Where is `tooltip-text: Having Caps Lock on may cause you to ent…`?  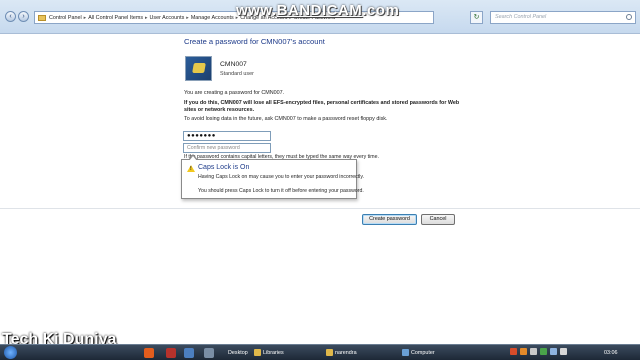
tooltip-text: Having Caps Lock on may cause you to ent… is located at coordinates (281, 177).